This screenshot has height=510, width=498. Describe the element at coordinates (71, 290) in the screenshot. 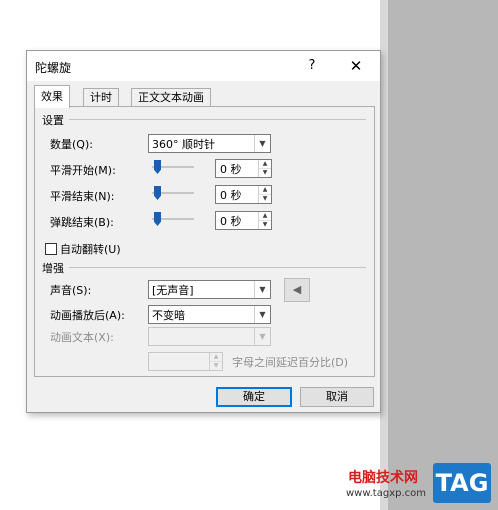

I see `sound-label: 声音(S):` at that location.